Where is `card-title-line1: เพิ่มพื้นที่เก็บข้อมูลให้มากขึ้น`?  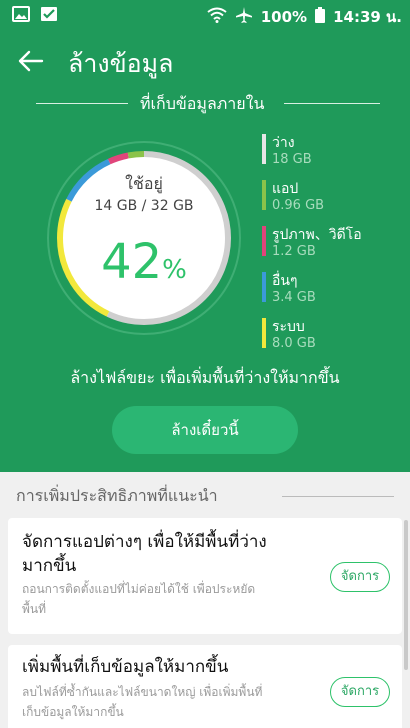 card-title-line1: เพิ่มพื้นที่เก็บข้อมูลให้มากขึ้น is located at coordinates (125, 667).